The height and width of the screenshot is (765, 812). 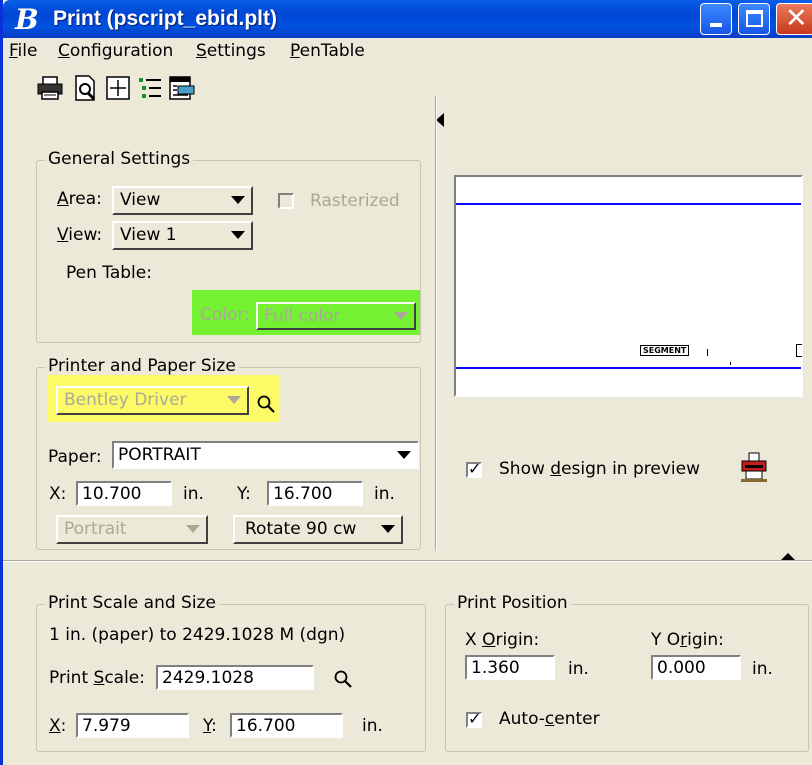 What do you see at coordinates (97, 678) in the screenshot?
I see `print-scale-label: Print Scale:` at bounding box center [97, 678].